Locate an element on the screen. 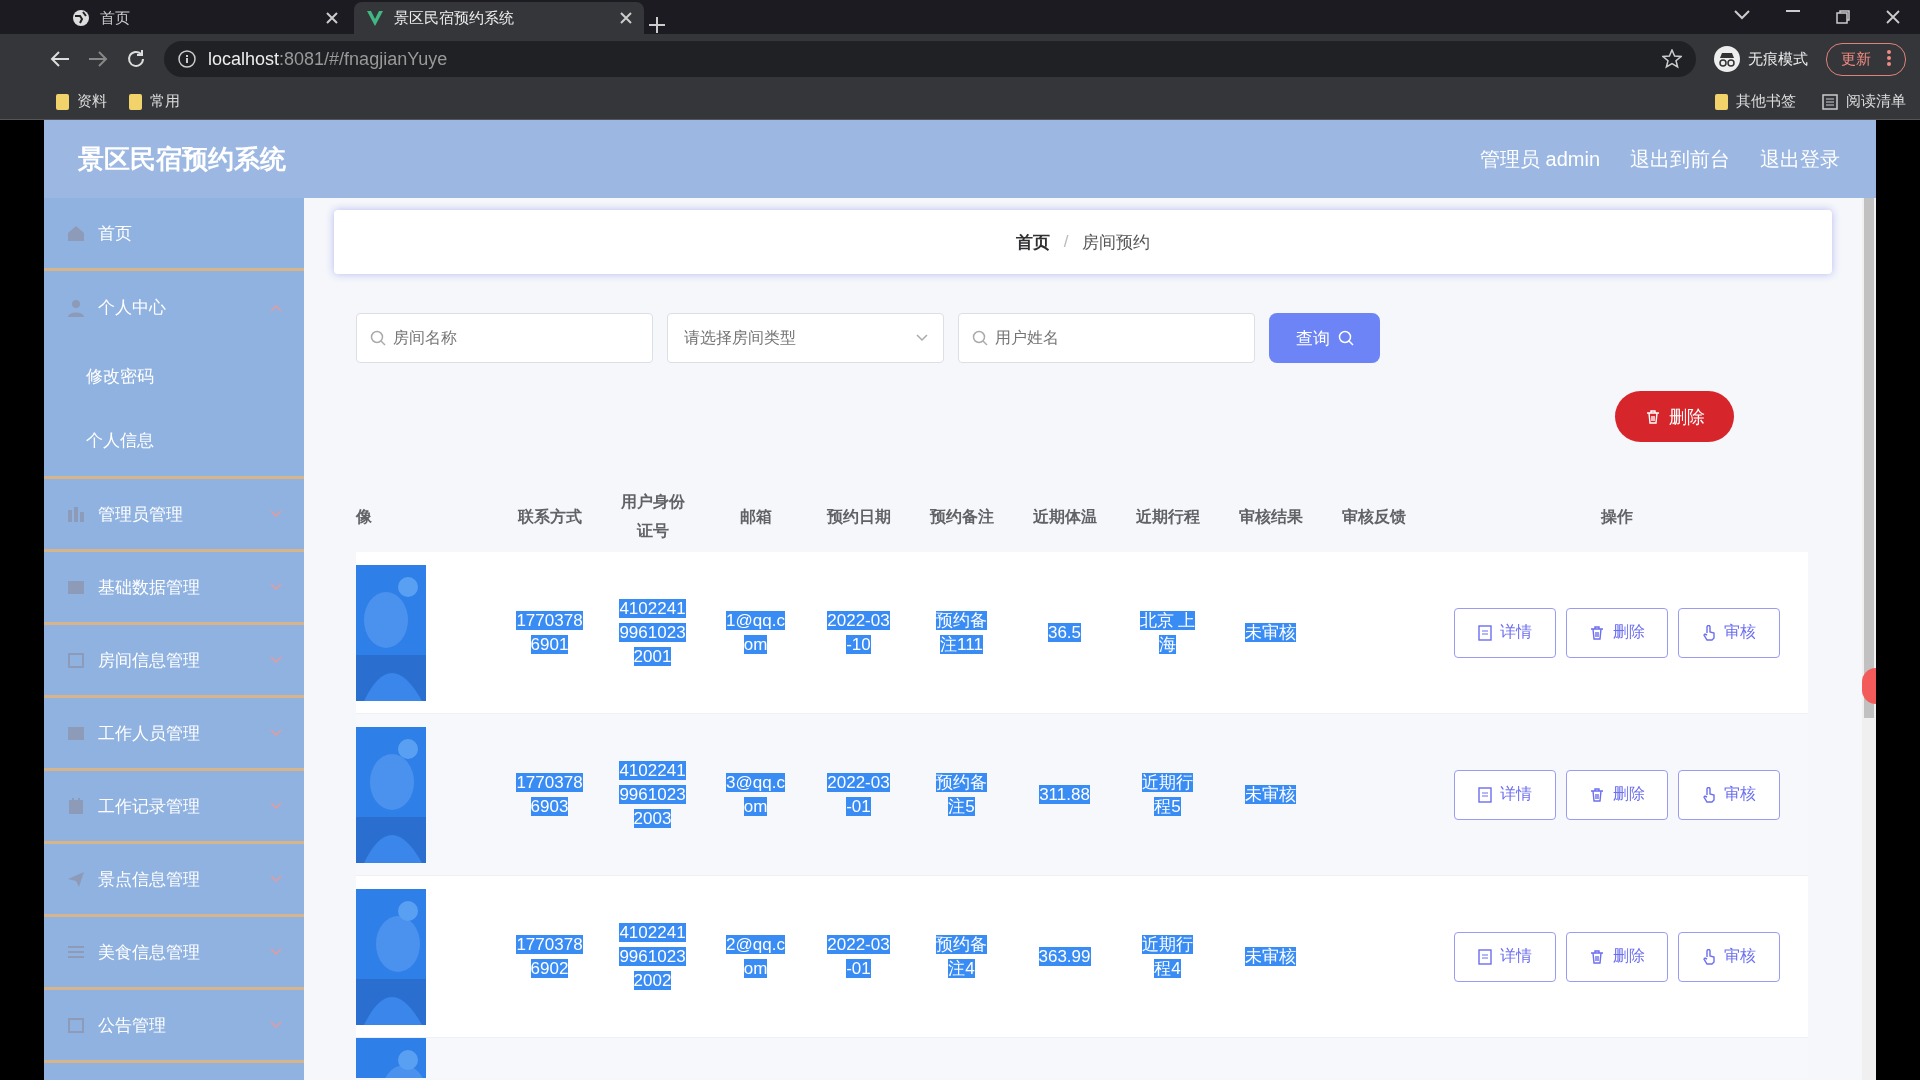  scrollbar is located at coordinates (1869, 639).